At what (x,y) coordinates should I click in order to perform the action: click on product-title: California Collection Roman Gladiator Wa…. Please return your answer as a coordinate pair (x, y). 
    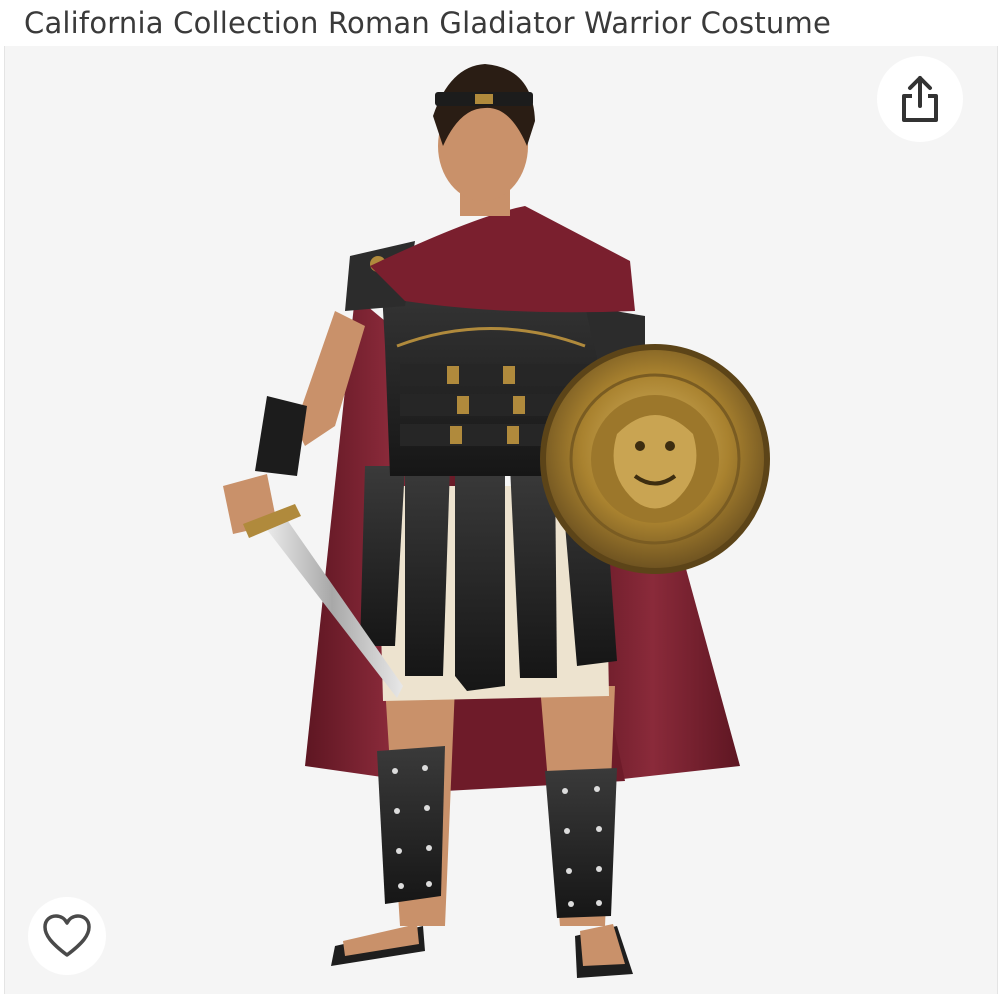
    Looking at the image, I should click on (427, 23).